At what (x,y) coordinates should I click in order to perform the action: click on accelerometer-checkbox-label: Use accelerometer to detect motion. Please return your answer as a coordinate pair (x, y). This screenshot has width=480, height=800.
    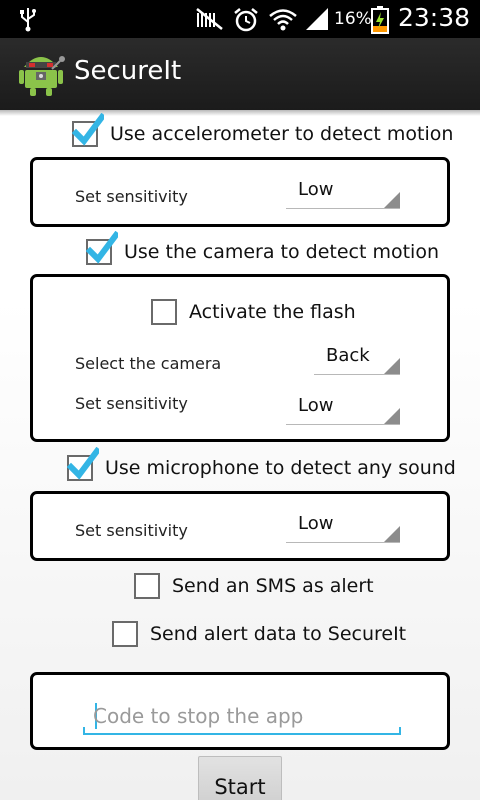
    Looking at the image, I should click on (282, 134).